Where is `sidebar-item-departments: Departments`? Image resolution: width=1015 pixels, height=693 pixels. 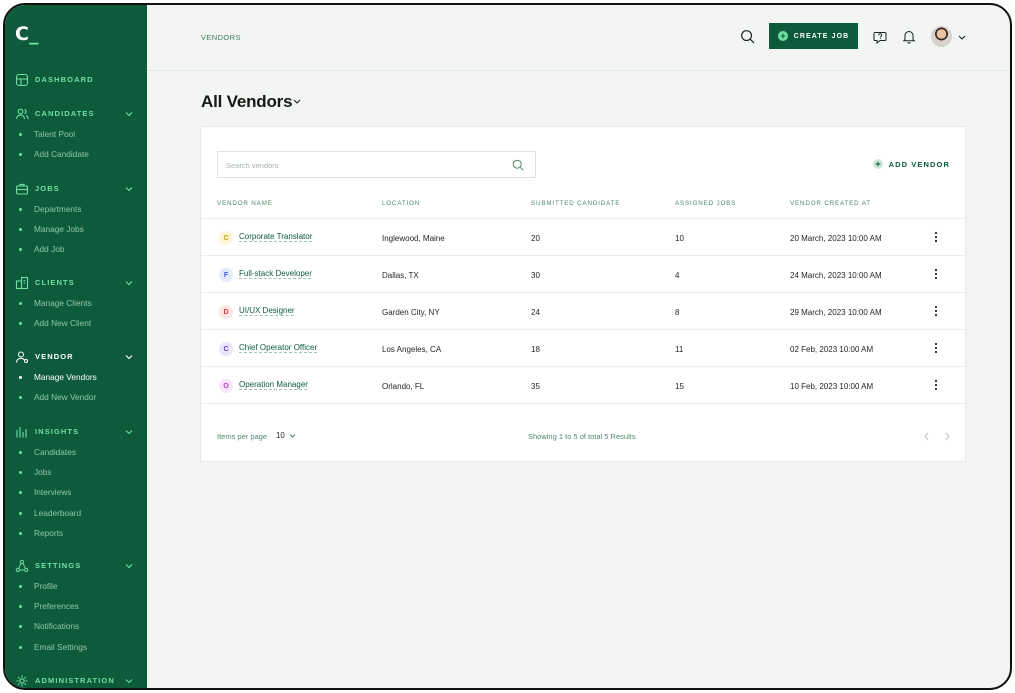 sidebar-item-departments: Departments is located at coordinates (76, 210).